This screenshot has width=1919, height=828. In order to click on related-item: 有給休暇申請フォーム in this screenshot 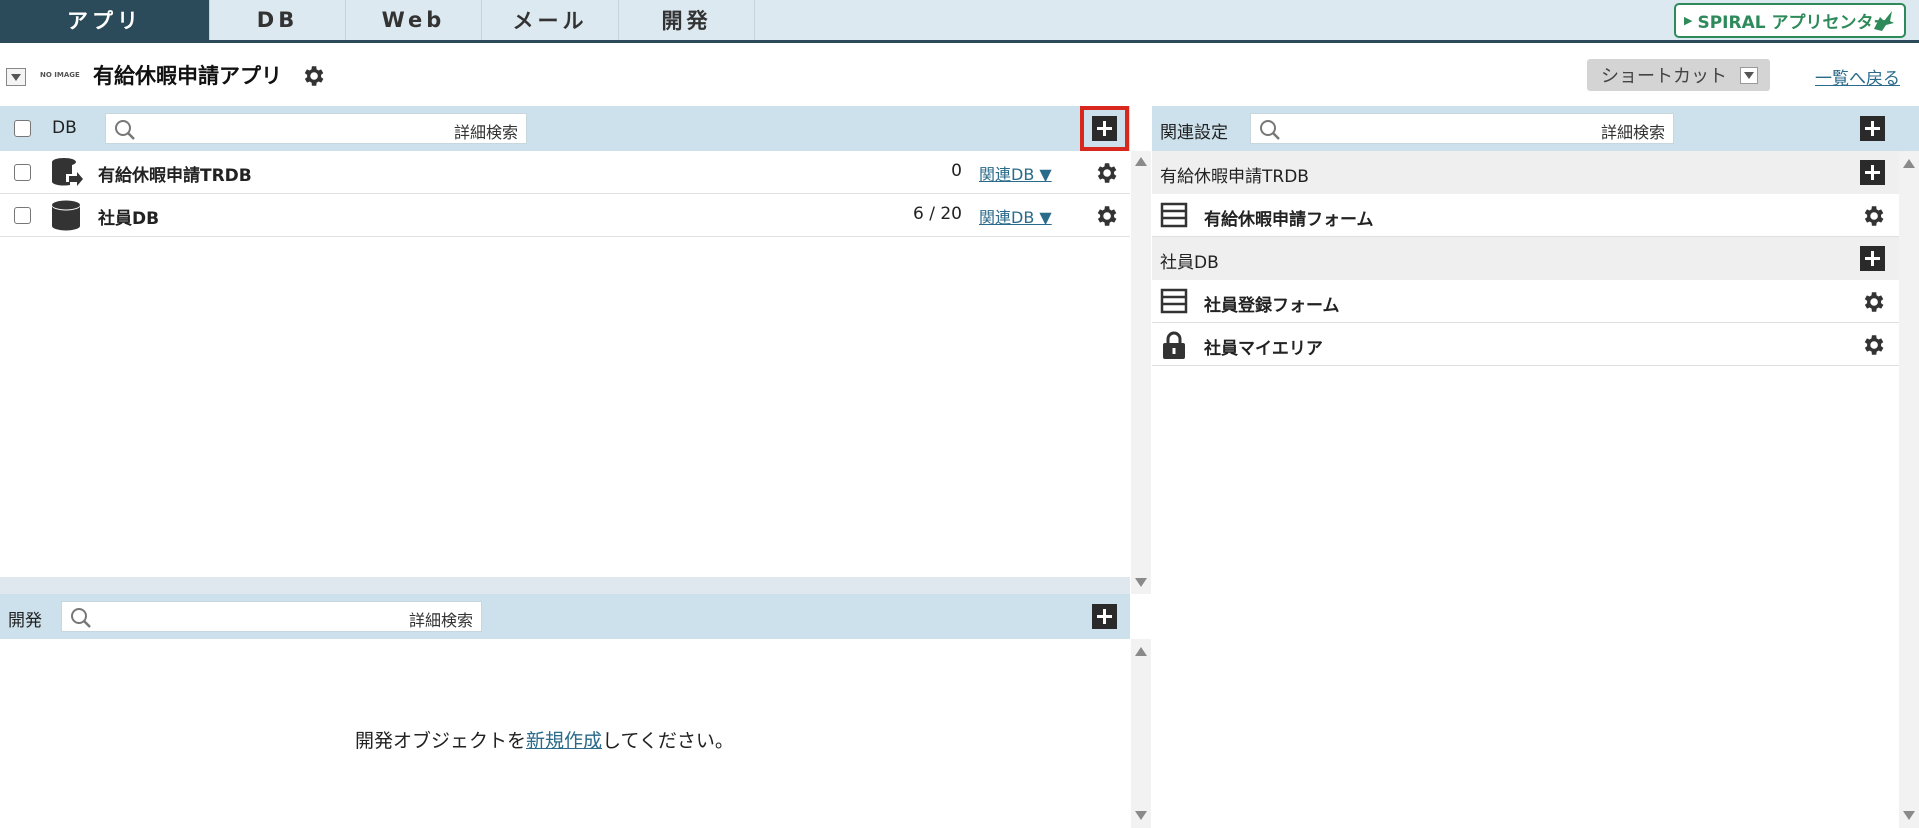, I will do `click(1525, 215)`.